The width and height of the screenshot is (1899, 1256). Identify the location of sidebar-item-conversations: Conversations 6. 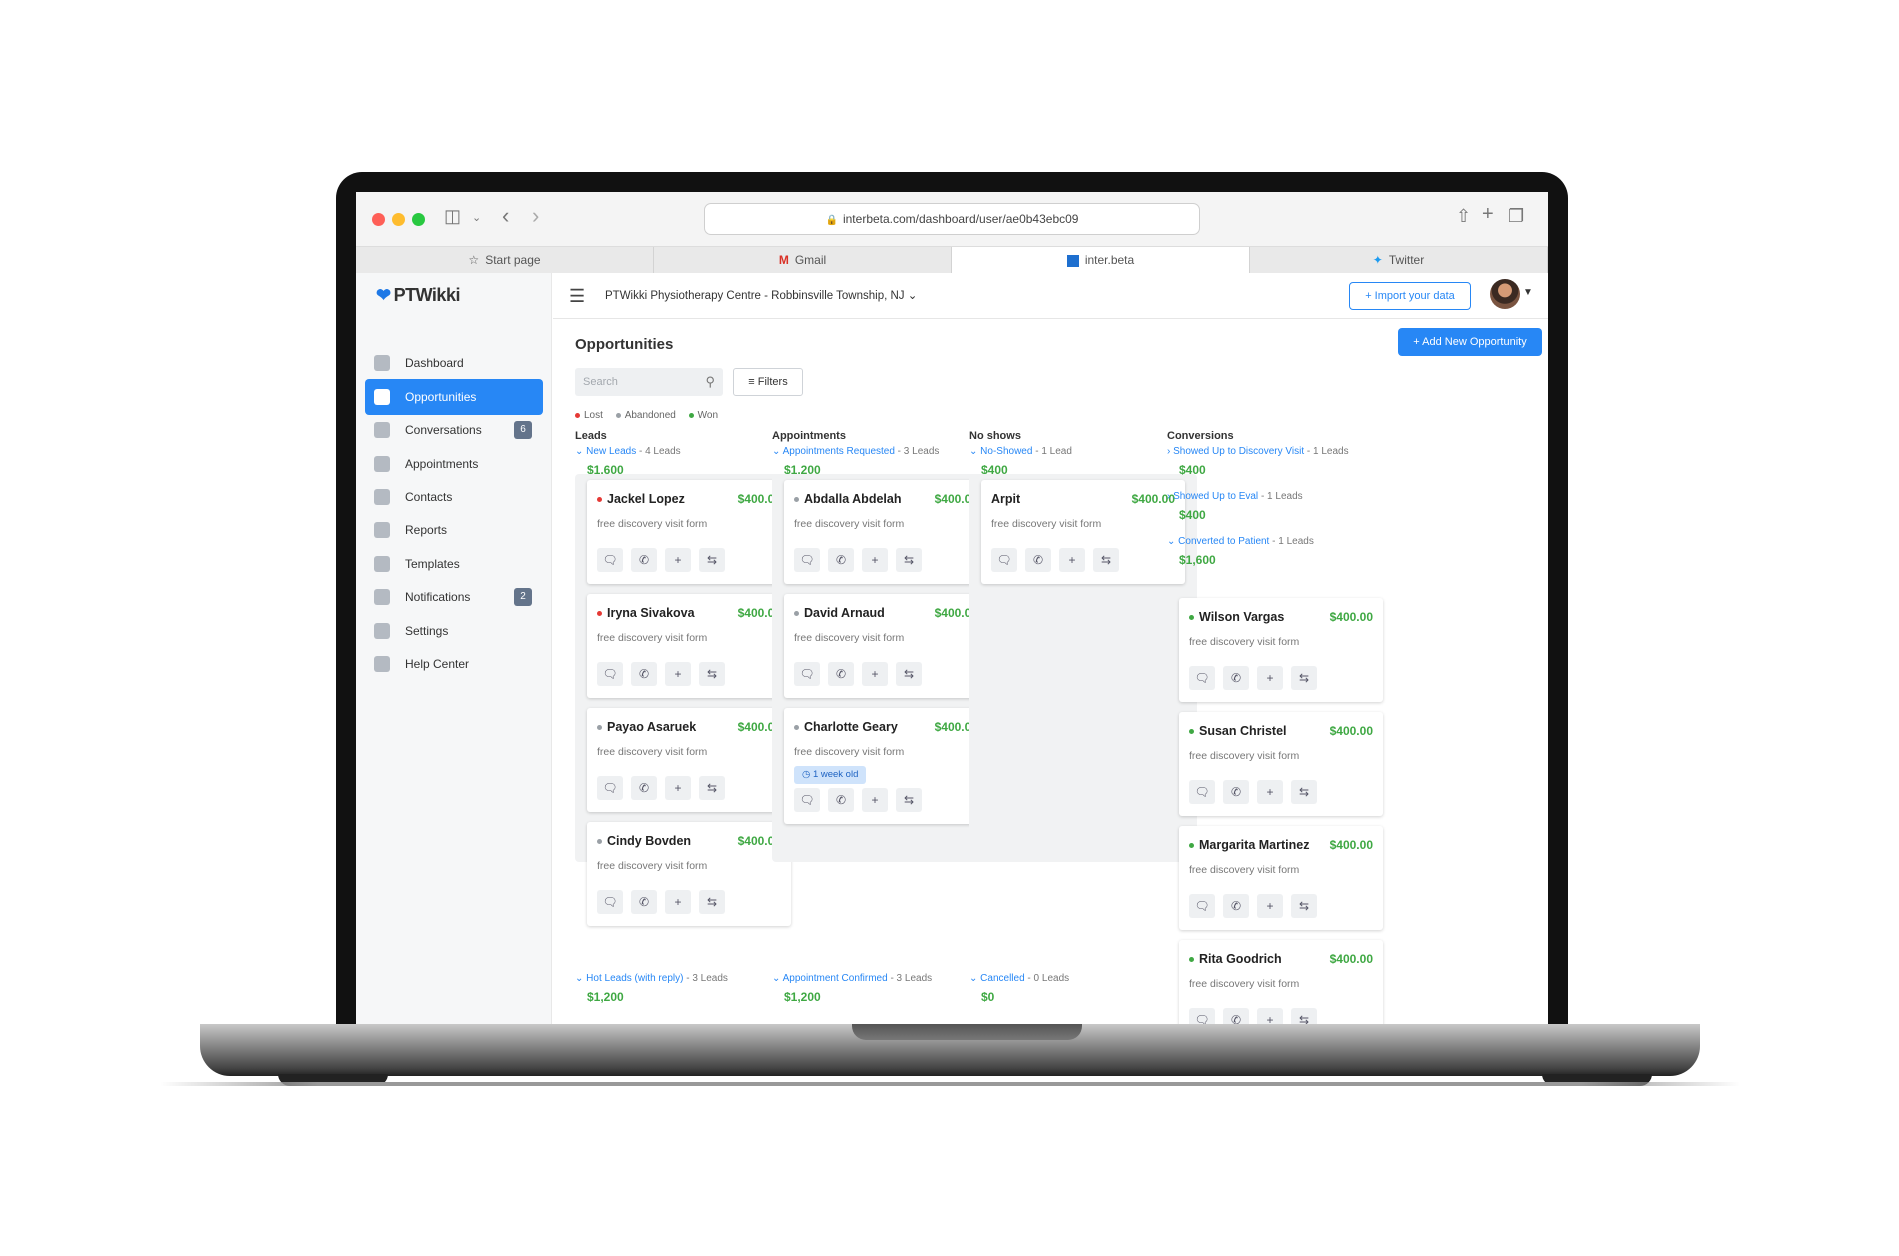
(454, 430).